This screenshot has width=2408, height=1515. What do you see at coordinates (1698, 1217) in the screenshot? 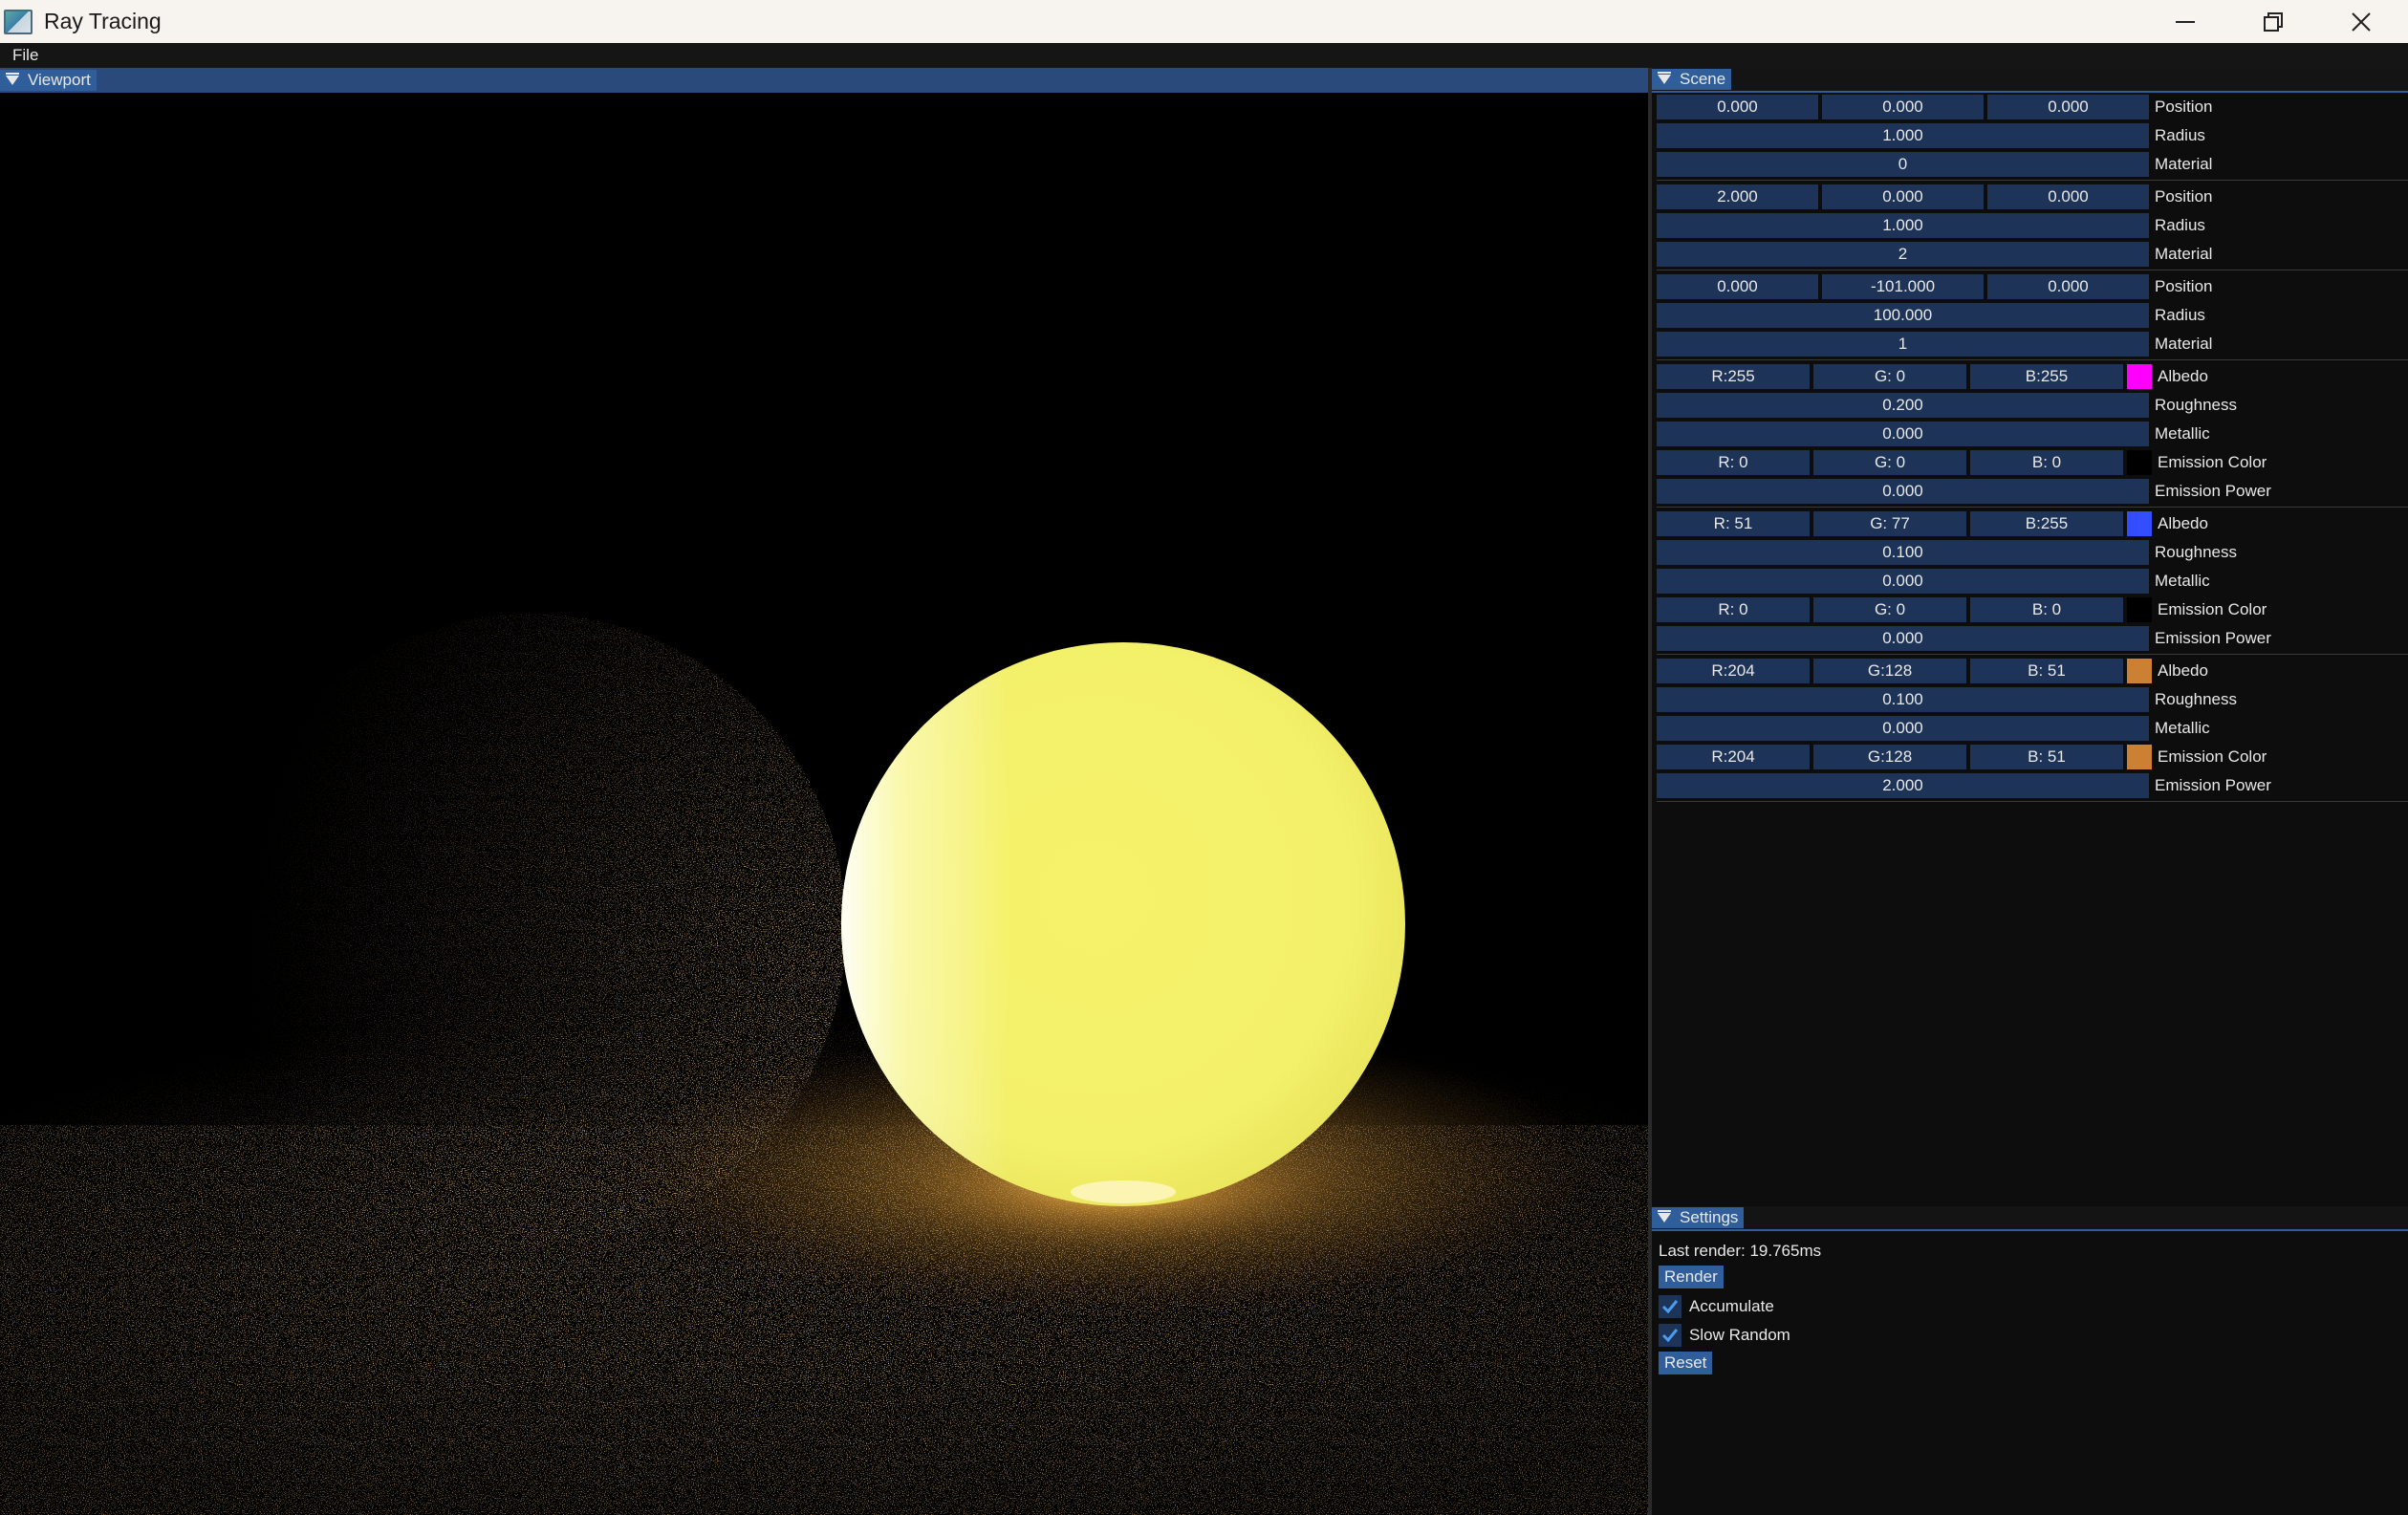
I see `tab-settings: Settings` at bounding box center [1698, 1217].